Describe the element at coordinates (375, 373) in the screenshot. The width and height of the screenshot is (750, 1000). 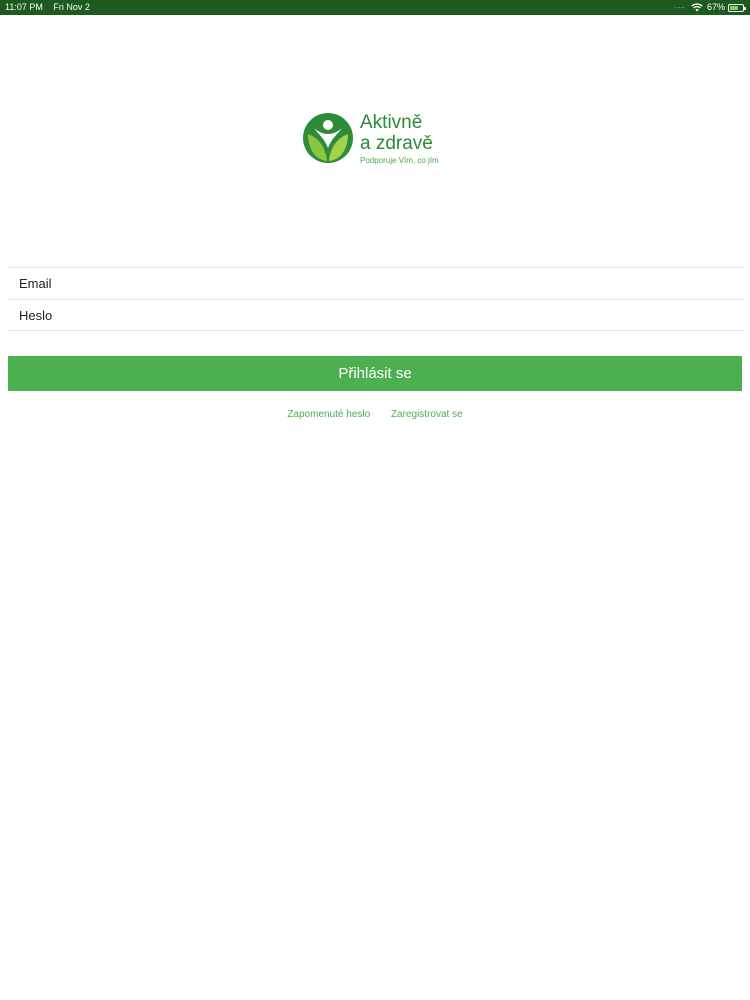
I see `login-button: Přihlásit se` at that location.